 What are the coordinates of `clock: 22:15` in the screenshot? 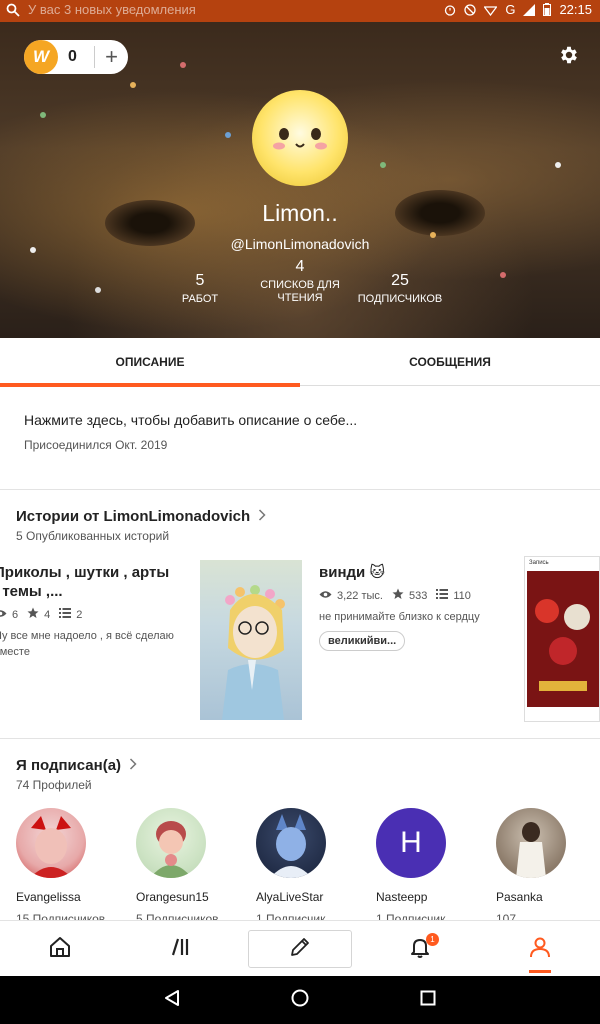 It's located at (575, 9).